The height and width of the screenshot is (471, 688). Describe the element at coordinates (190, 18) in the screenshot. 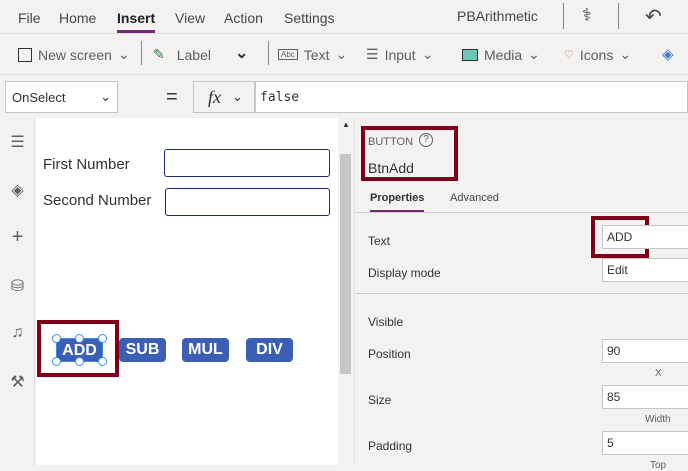

I see `menu-view: View` at that location.